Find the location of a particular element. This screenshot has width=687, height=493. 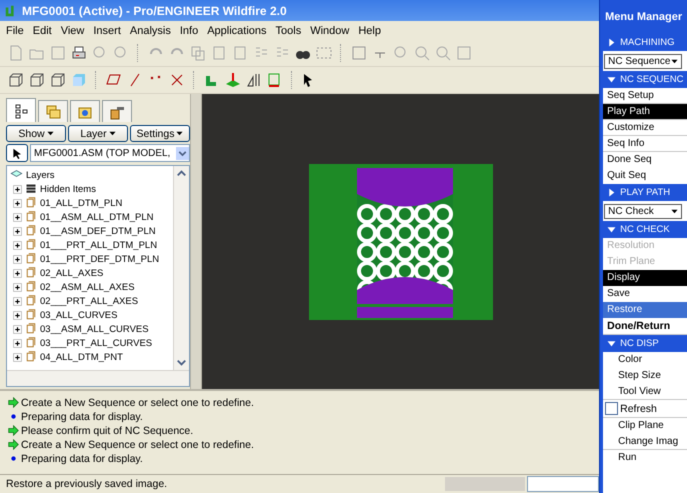

menu-bar-item: Edit is located at coordinates (42, 30).